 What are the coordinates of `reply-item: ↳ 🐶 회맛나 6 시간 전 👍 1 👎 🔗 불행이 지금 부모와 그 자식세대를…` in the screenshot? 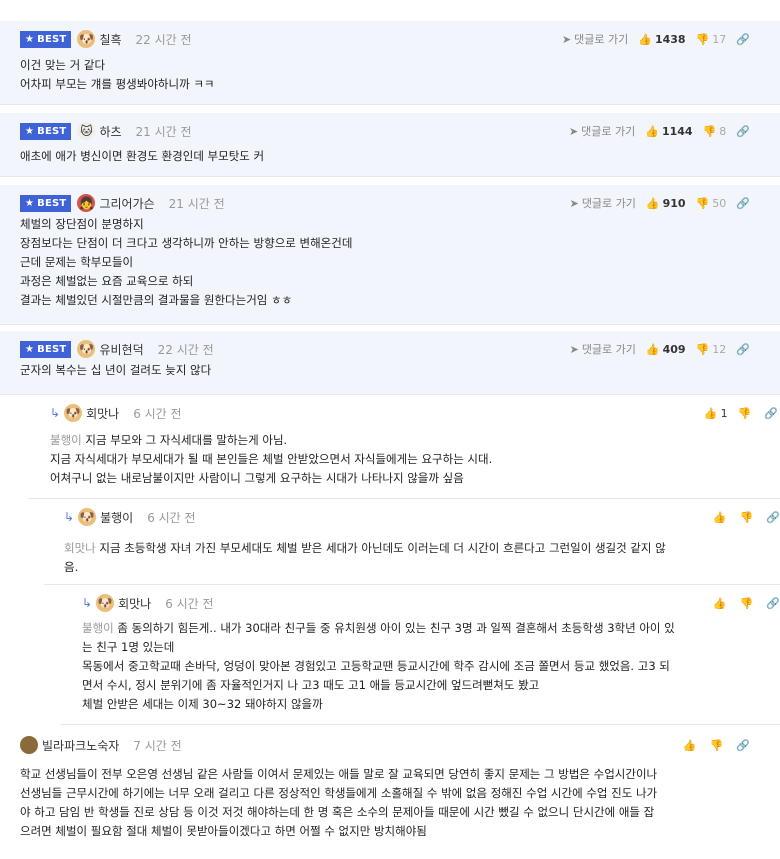 It's located at (404, 447).